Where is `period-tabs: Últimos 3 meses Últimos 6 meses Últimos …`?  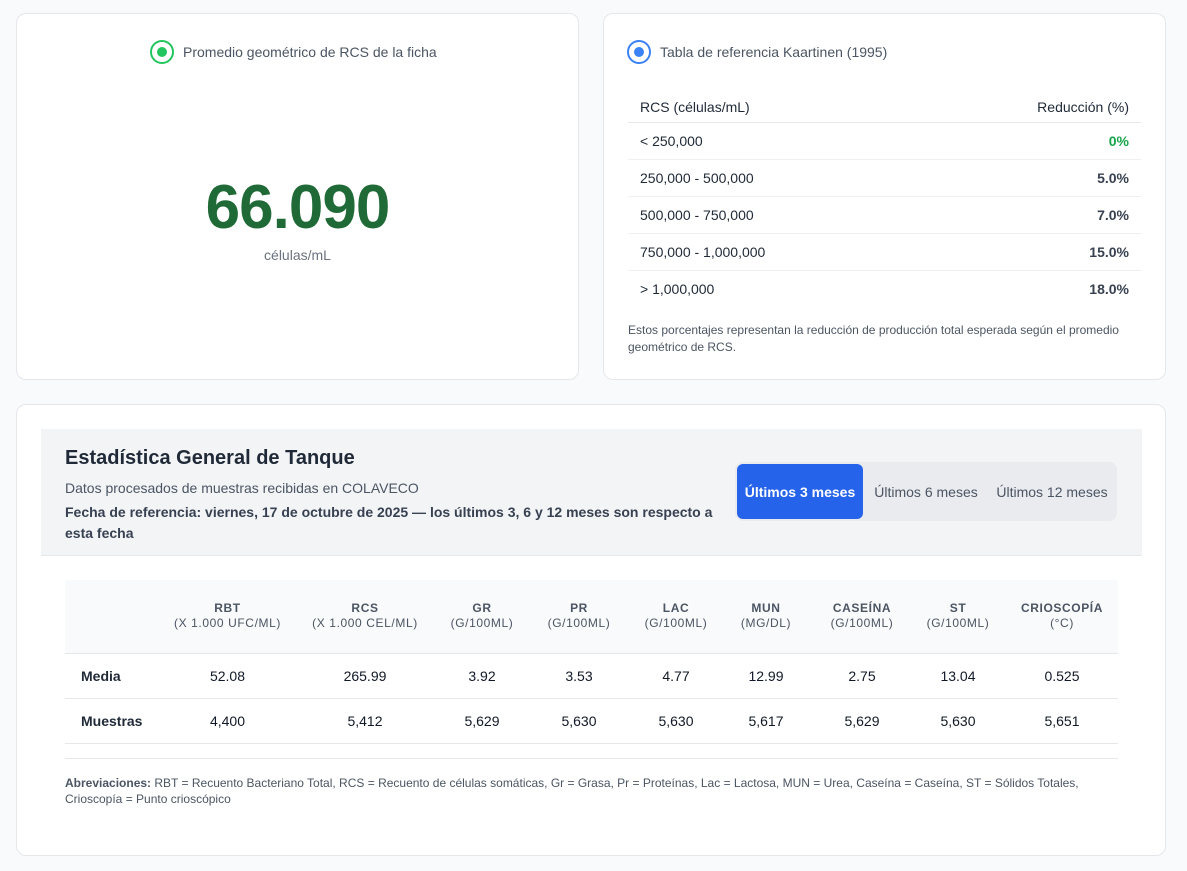 period-tabs: Últimos 3 meses Últimos 6 meses Últimos … is located at coordinates (926, 491).